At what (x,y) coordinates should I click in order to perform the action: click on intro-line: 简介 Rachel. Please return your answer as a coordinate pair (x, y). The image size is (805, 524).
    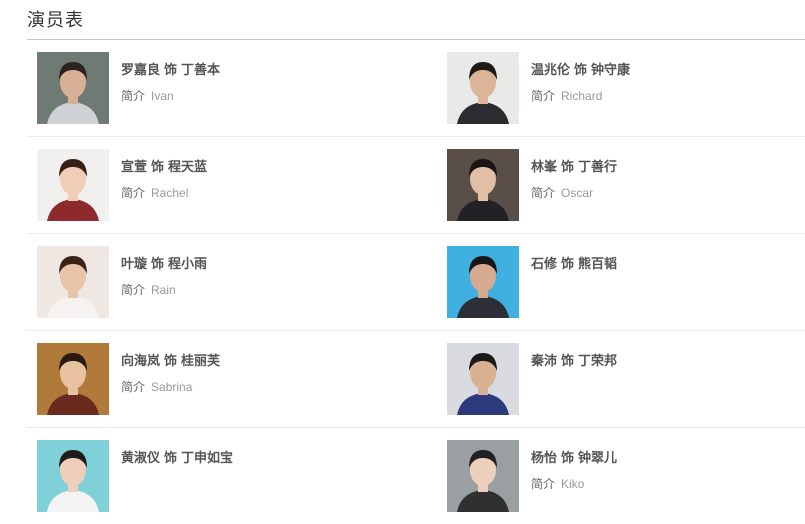
    Looking at the image, I should click on (154, 192).